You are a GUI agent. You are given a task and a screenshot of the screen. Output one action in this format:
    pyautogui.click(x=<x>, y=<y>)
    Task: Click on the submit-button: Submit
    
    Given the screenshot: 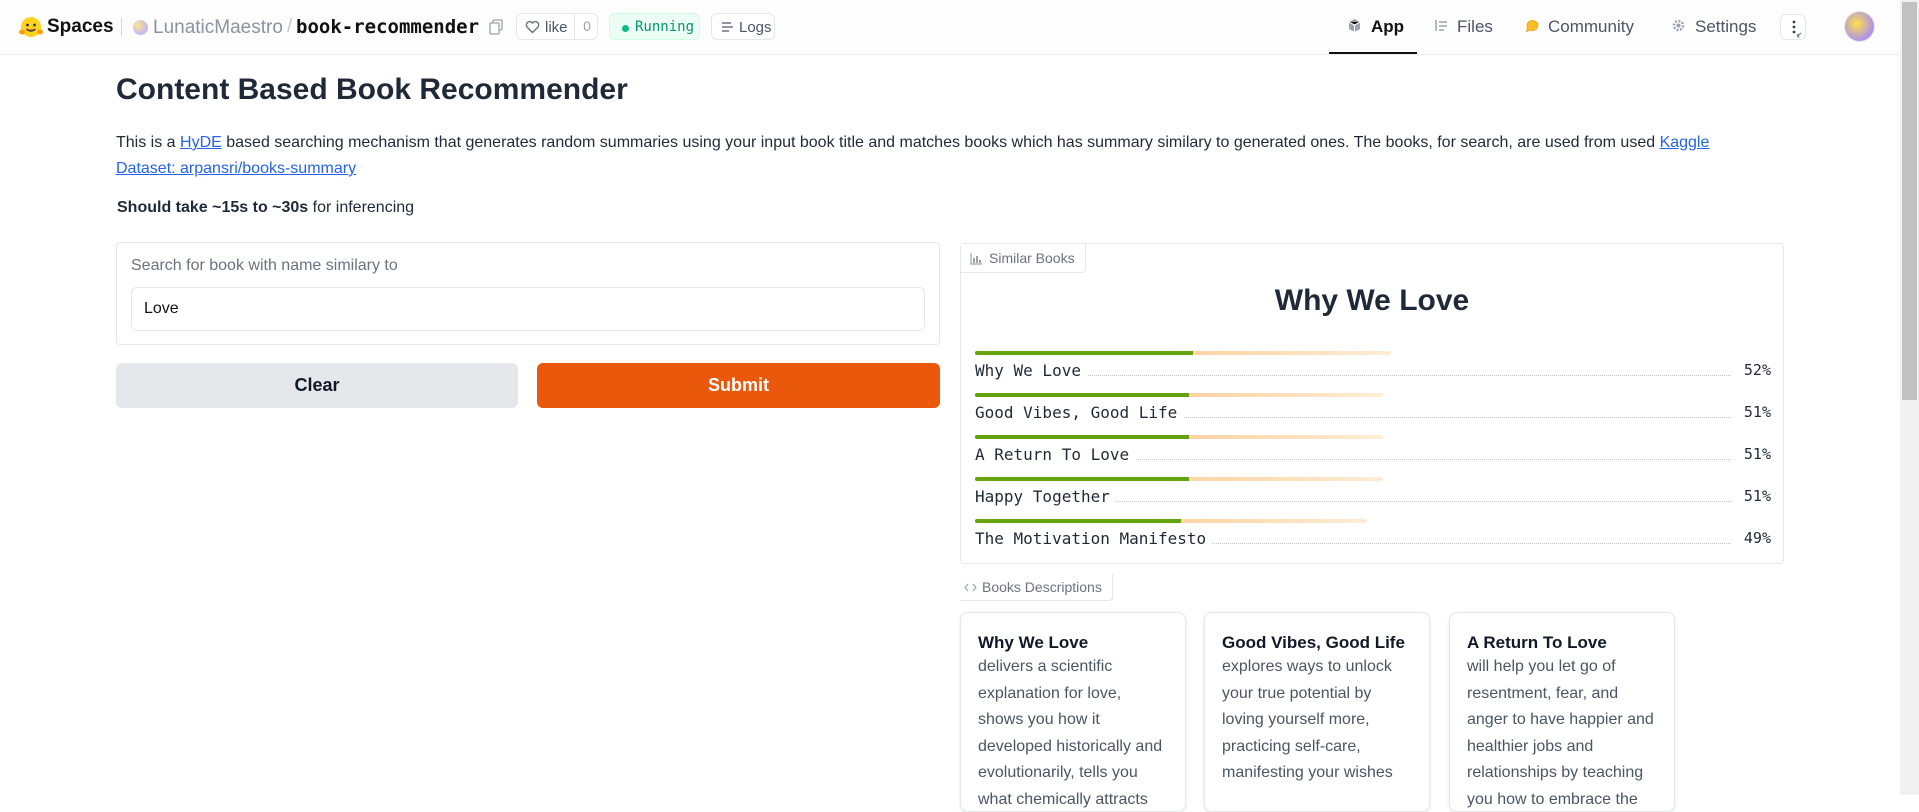 What is the action you would take?
    pyautogui.click(x=738, y=385)
    